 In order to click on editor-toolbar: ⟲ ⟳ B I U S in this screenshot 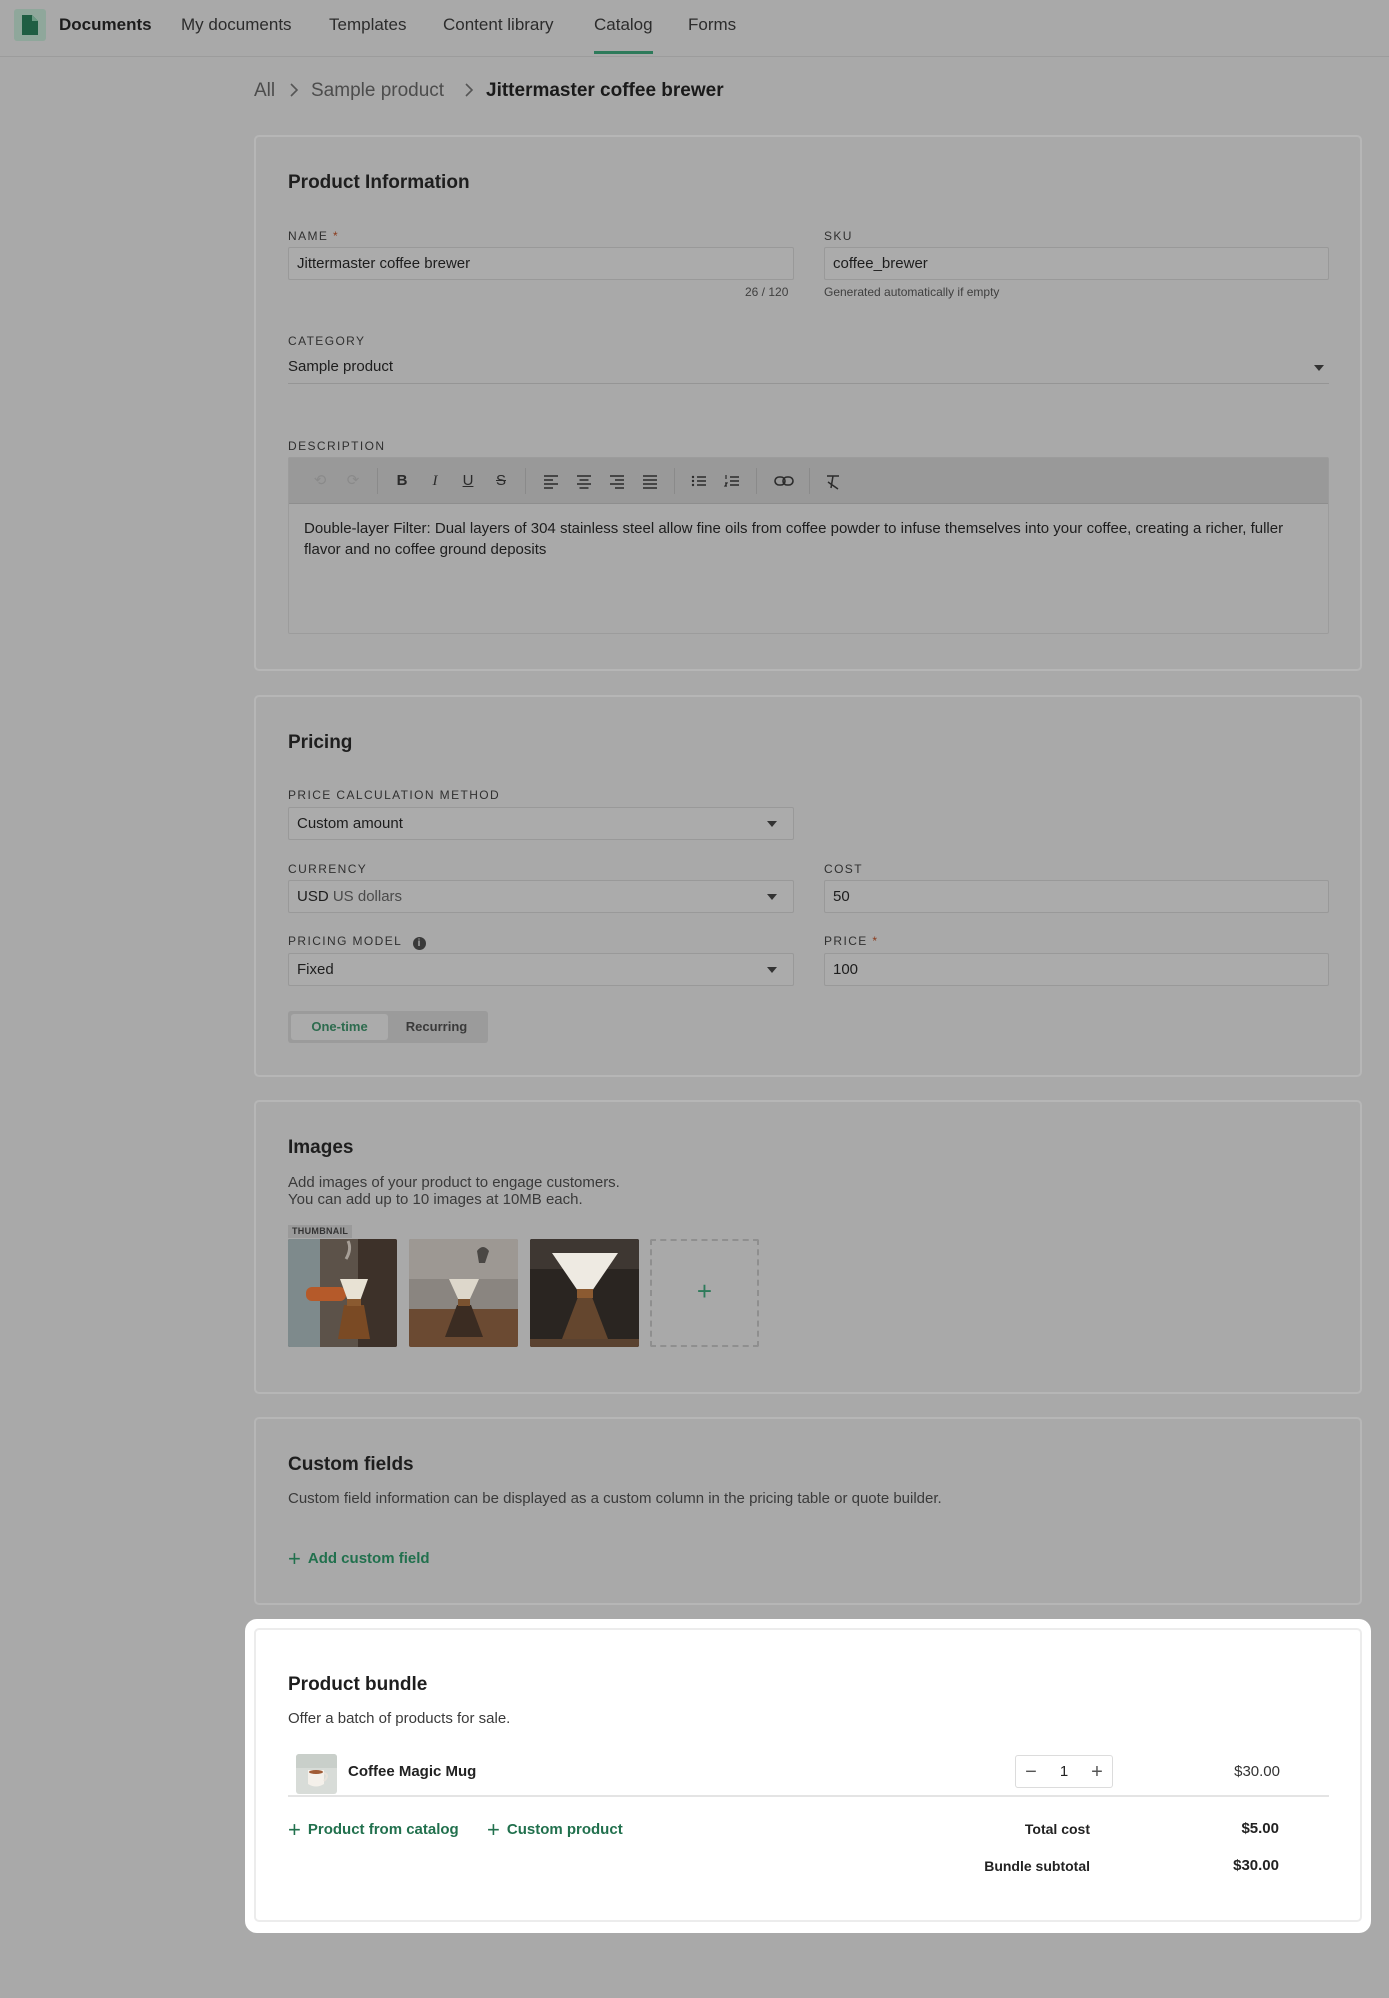, I will do `click(808, 481)`.